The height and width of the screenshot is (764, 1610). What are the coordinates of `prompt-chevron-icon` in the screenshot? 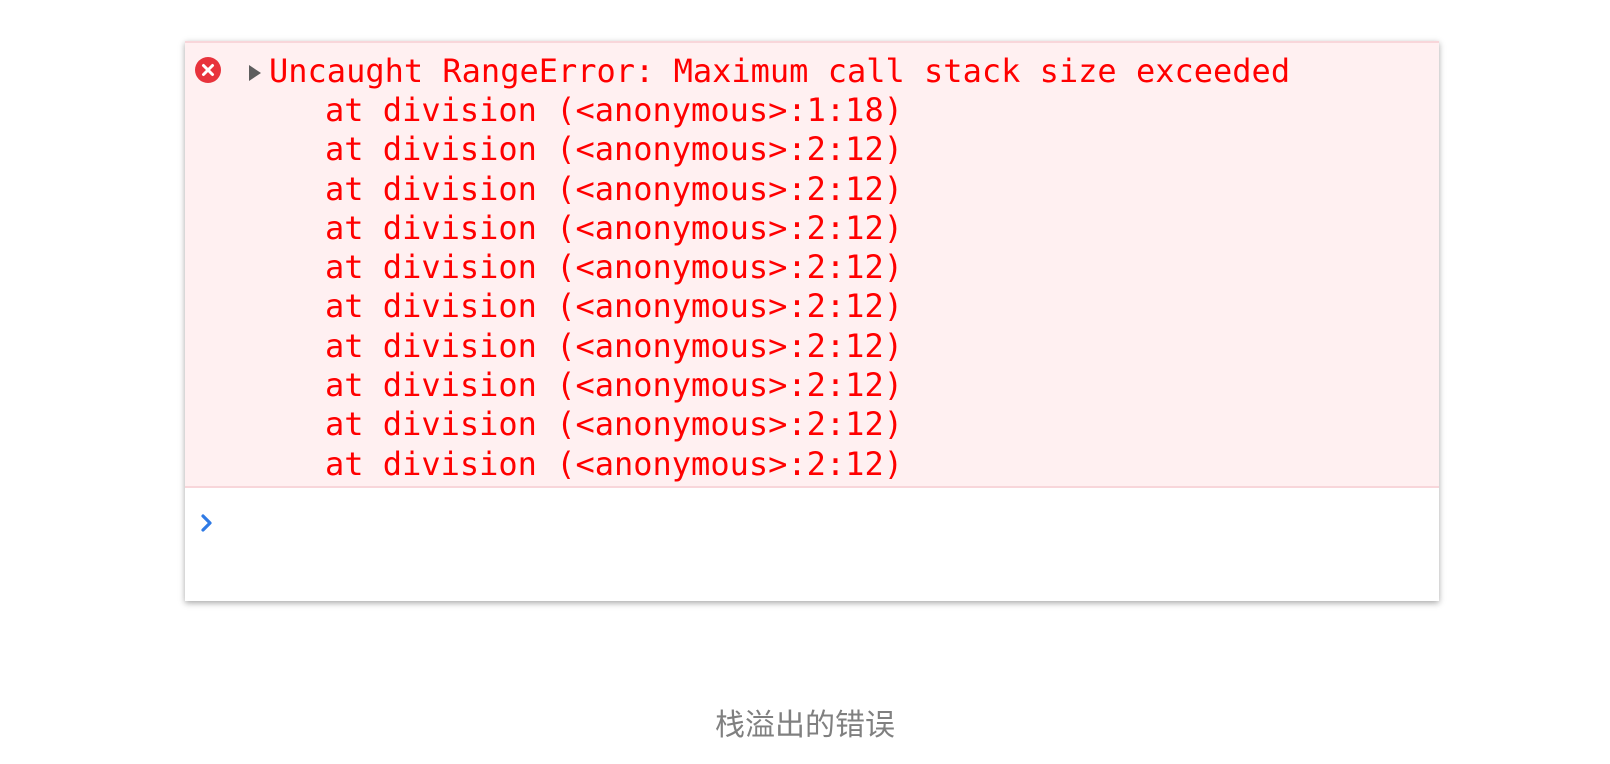 It's located at (206, 523).